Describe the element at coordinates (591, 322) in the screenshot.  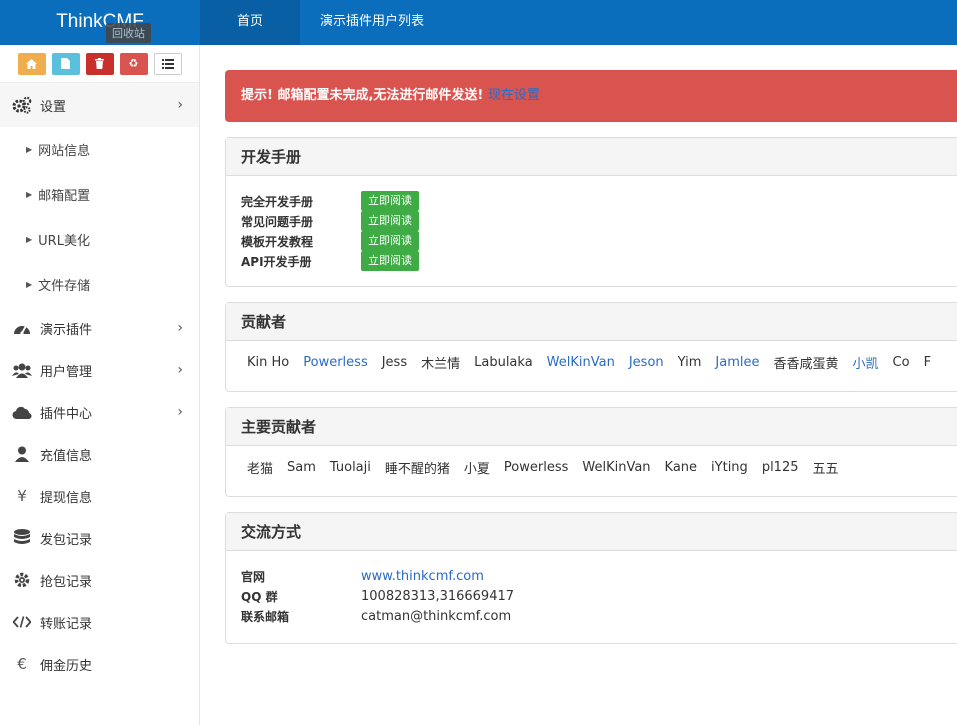
I see `panel-title: 贡献者` at that location.